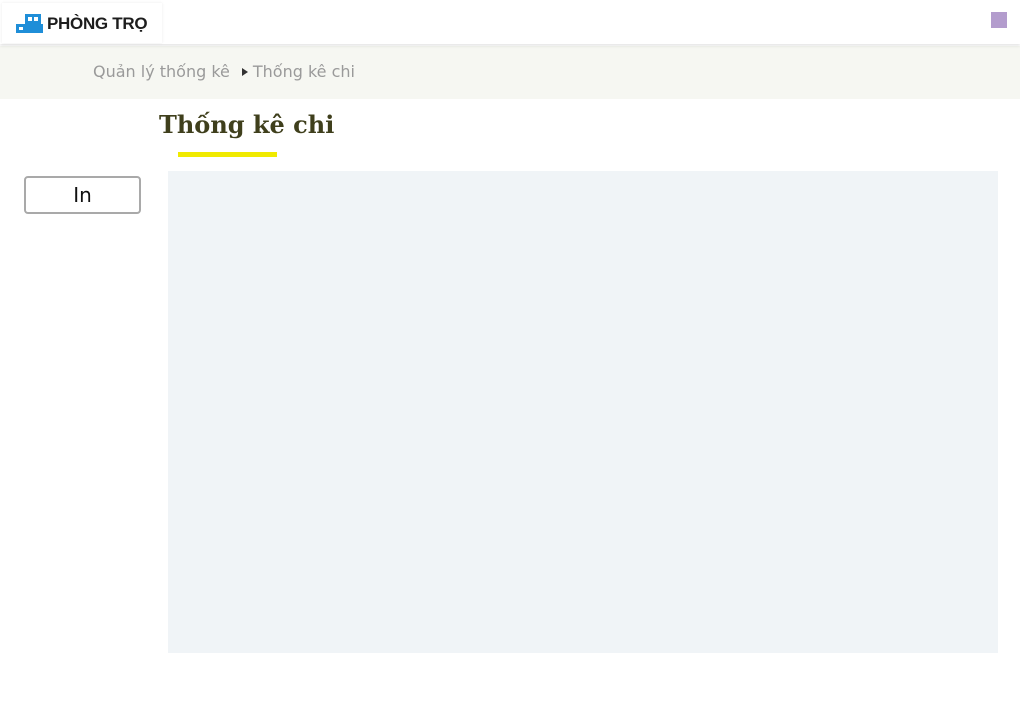  Describe the element at coordinates (999, 20) in the screenshot. I see `square-icon` at that location.